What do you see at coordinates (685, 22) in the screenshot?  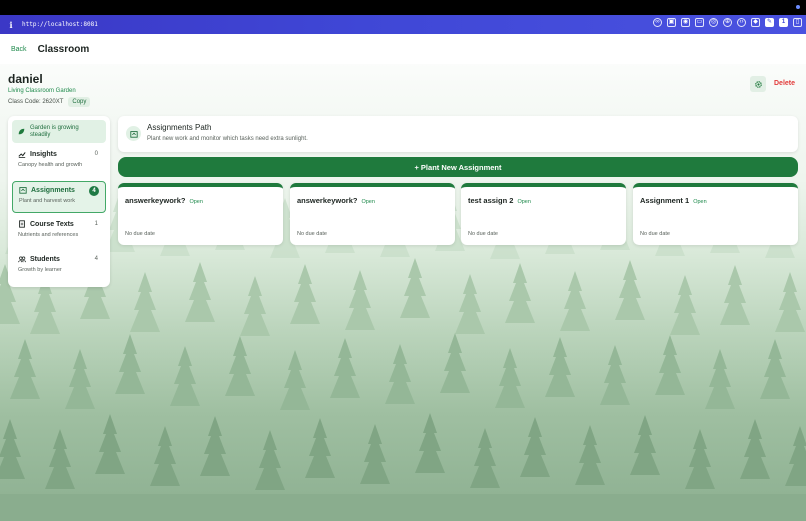 I see `camera-icon: ◉` at bounding box center [685, 22].